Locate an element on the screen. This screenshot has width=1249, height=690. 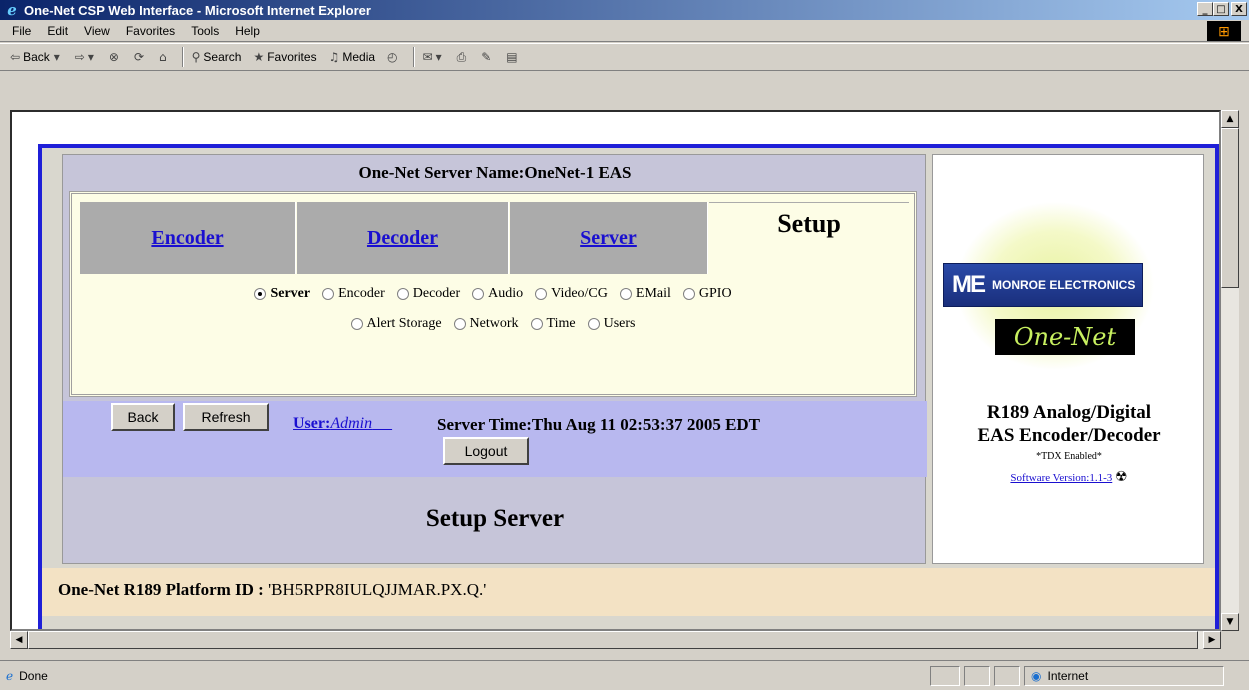
tdx-label: *TDX Enabled* is located at coordinates (1069, 456).